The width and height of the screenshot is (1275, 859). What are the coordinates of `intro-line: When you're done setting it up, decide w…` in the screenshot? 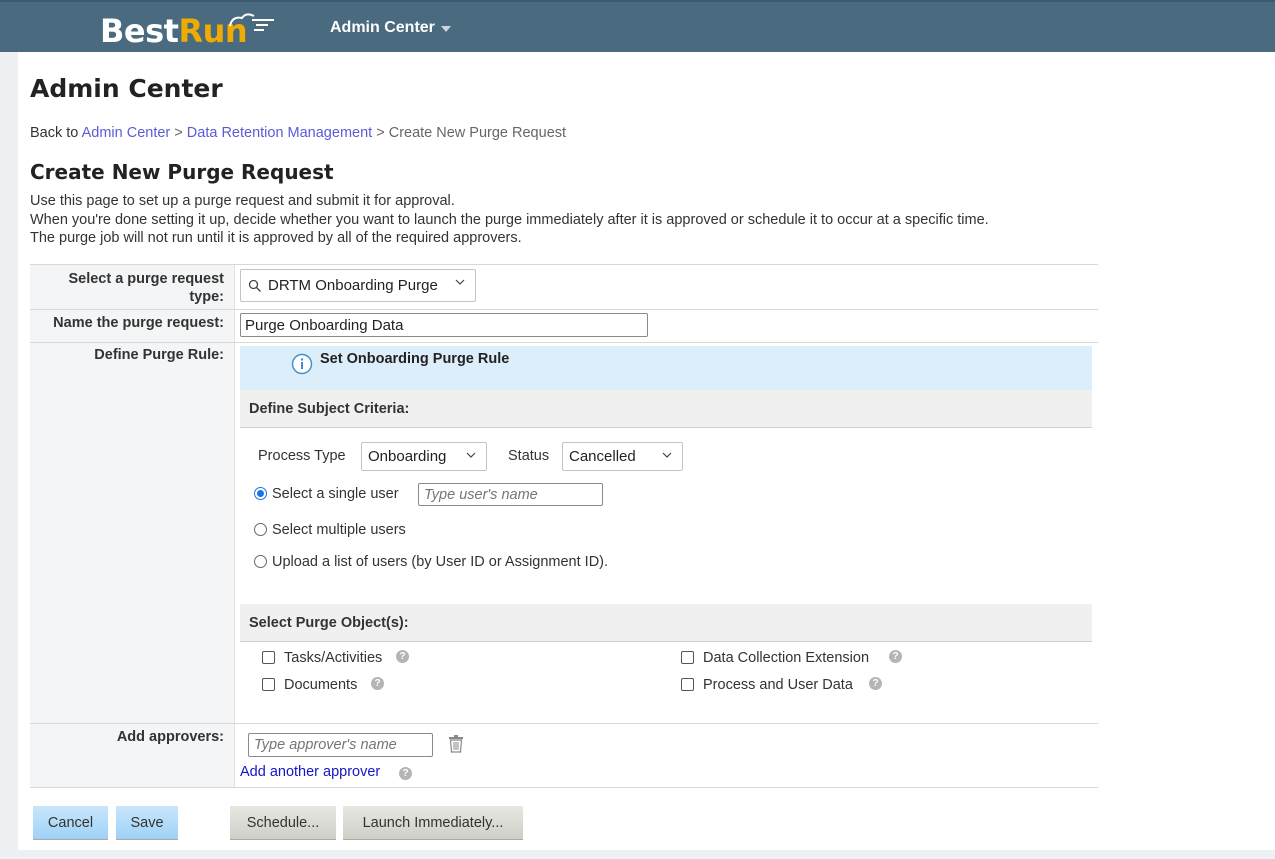 It's located at (509, 219).